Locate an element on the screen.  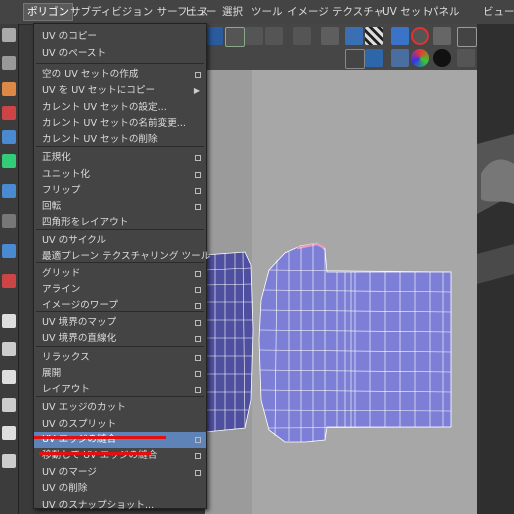
menu-item: フリップ is located at coordinates (120, 191).